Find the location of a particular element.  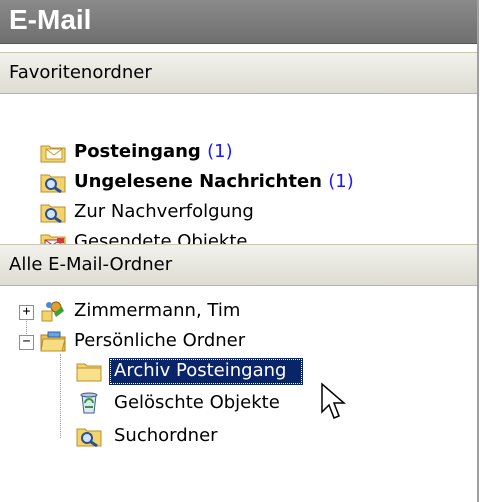

mouse-pointer-icon is located at coordinates (334, 400).